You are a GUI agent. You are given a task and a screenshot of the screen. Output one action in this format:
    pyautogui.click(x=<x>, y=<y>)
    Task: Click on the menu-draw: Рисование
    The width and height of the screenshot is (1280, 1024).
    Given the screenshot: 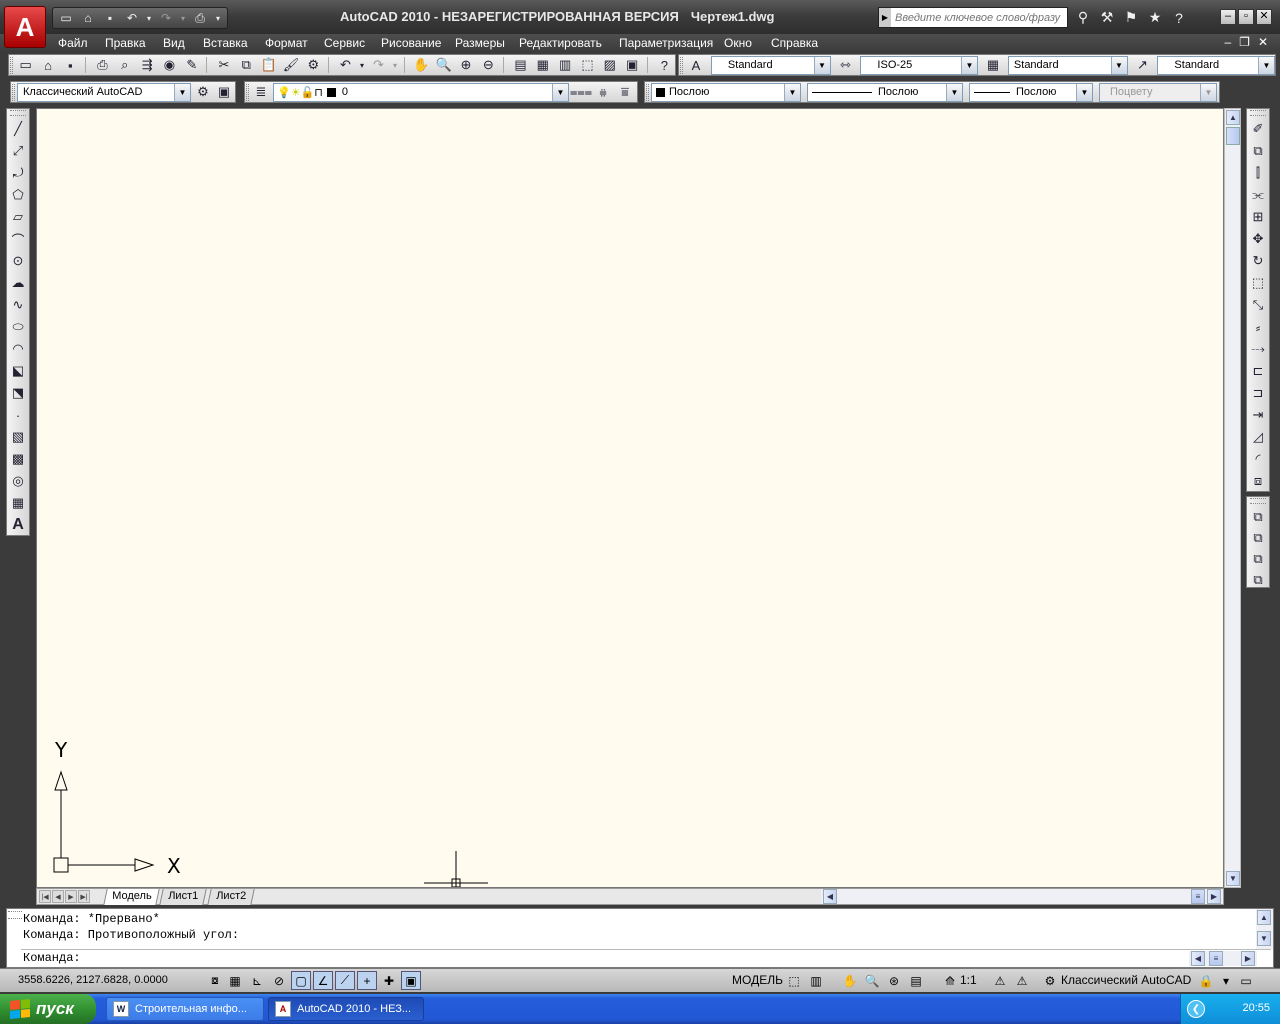 What is the action you would take?
    pyautogui.click(x=411, y=43)
    